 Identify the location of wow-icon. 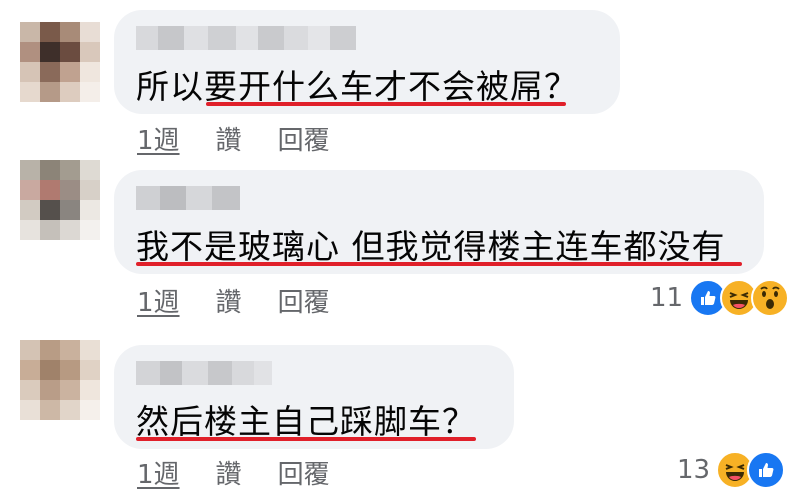
(770, 298).